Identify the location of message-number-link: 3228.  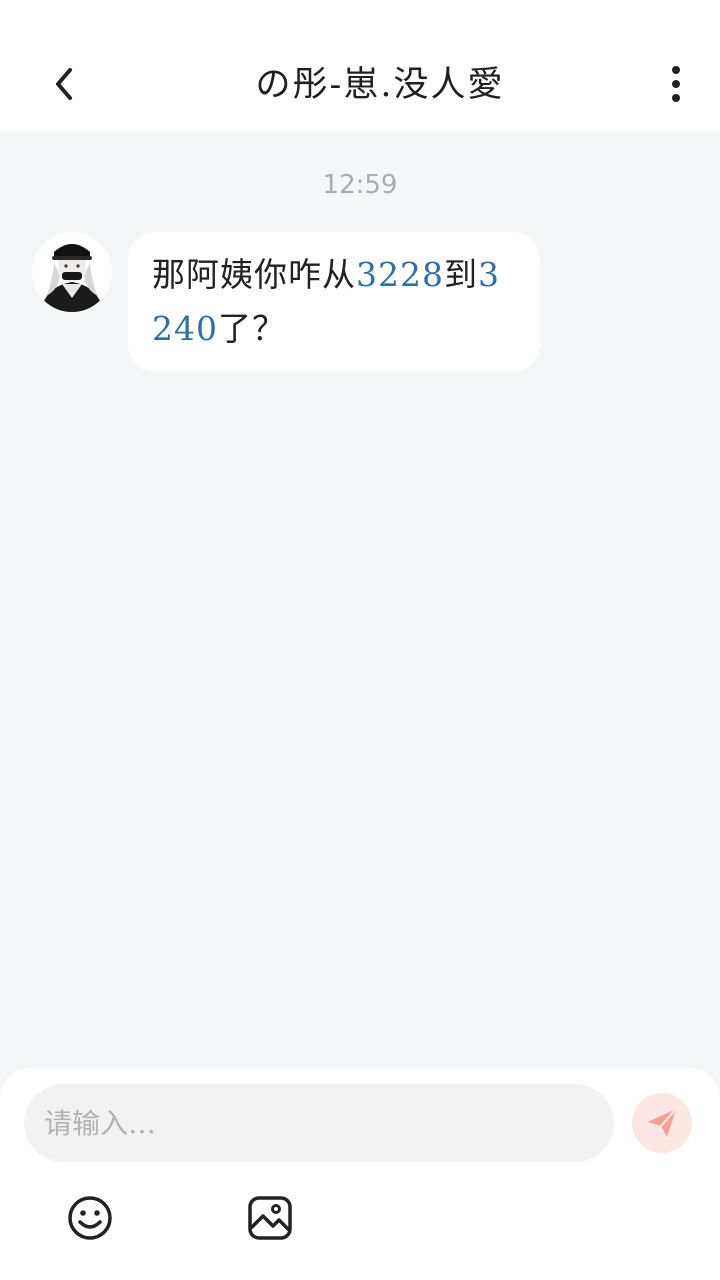
(400, 274).